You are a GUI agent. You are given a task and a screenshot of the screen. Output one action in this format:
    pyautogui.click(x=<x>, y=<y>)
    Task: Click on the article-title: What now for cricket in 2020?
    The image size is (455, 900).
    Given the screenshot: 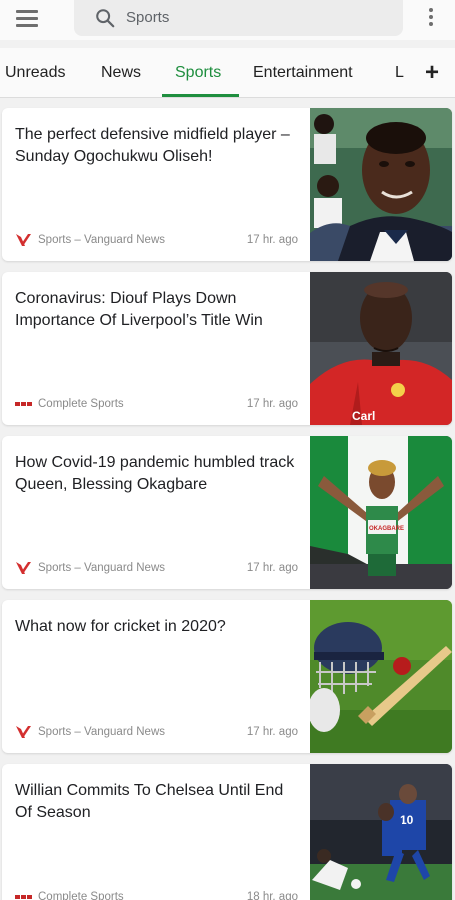 What is the action you would take?
    pyautogui.click(x=155, y=627)
    